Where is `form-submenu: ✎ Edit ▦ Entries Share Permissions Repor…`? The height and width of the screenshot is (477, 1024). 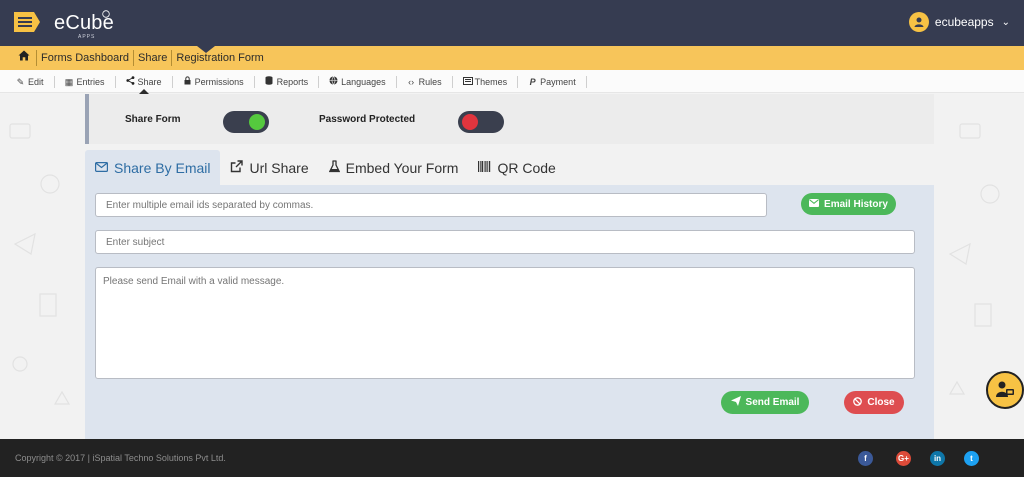
form-submenu: ✎ Edit ▦ Entries Share Permissions Repor… is located at coordinates (512, 82).